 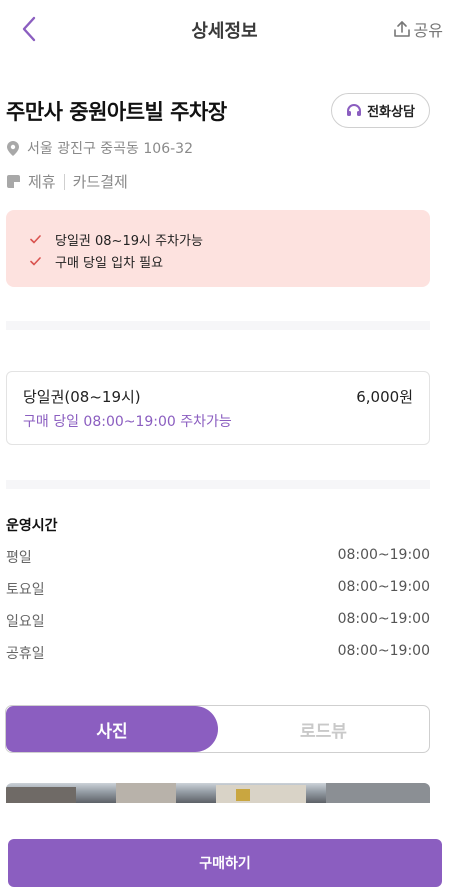 What do you see at coordinates (67, 181) in the screenshot?
I see `tags-row: 제휴 카드결제` at bounding box center [67, 181].